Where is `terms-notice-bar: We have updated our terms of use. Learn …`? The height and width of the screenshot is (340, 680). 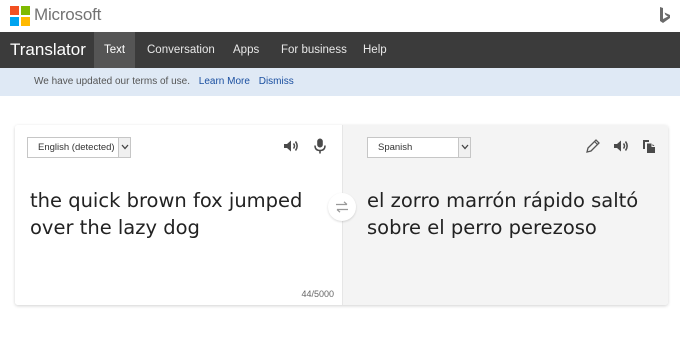
terms-notice-bar: We have updated our terms of use. Learn … is located at coordinates (340, 82).